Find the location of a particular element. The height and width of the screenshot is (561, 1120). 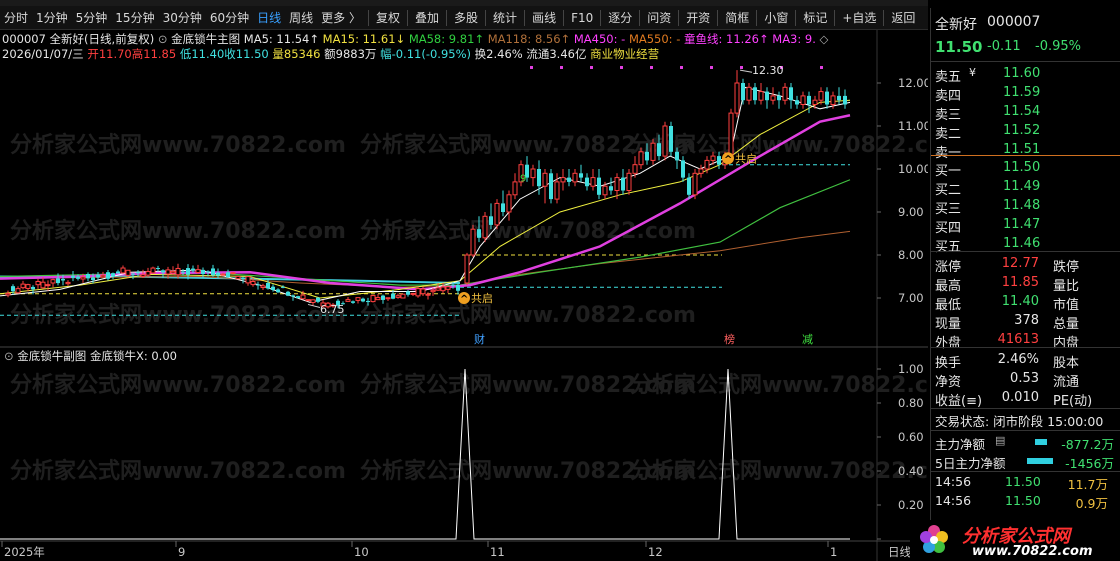

panel-divider is located at coordinates (1025, 251).